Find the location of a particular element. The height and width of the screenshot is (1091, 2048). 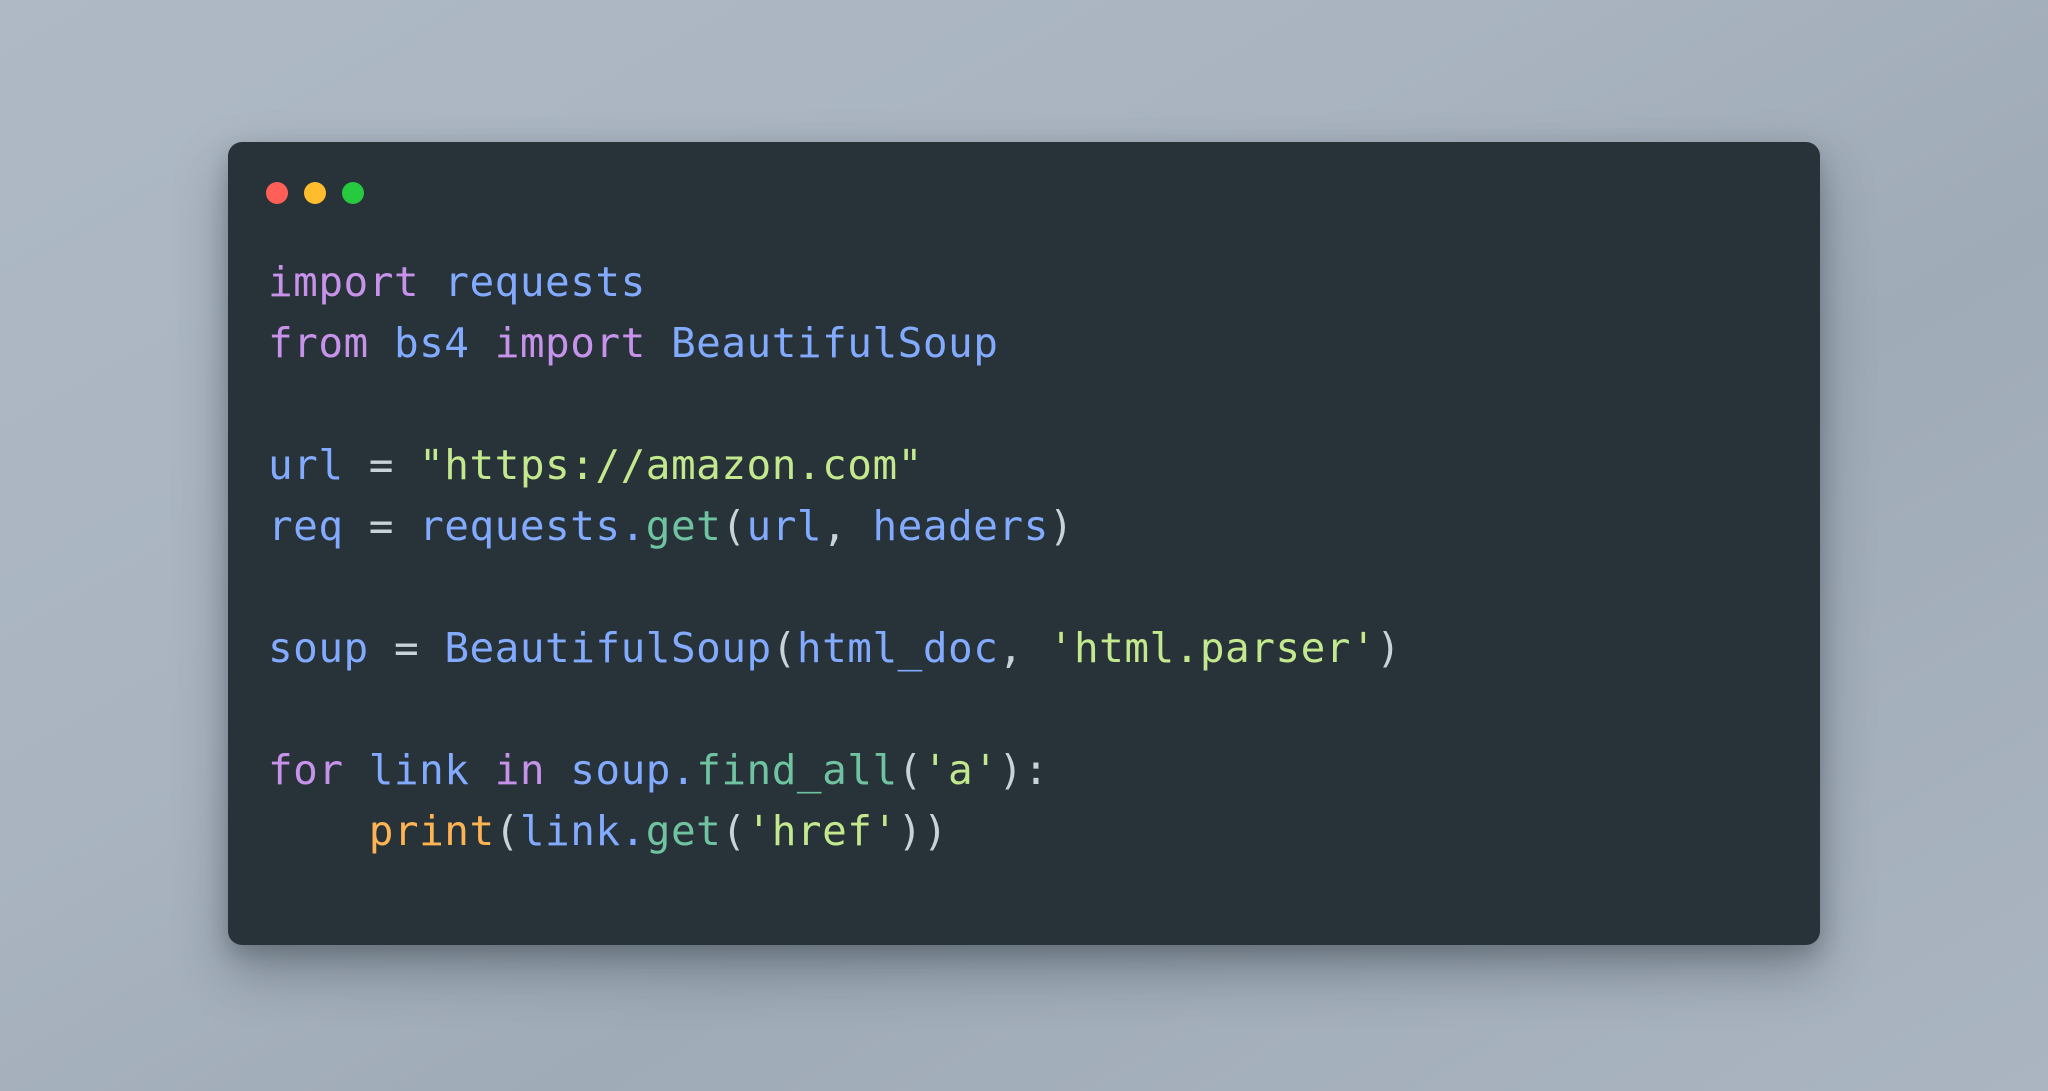

code-token-string: 'href' is located at coordinates (822, 831).